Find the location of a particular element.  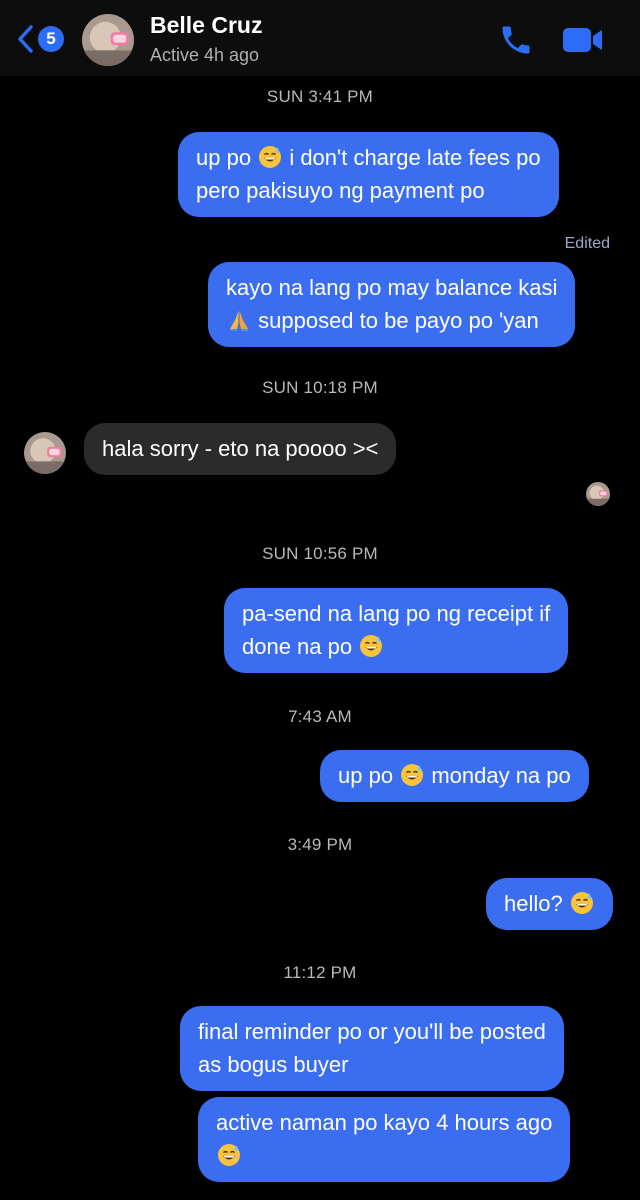

message-text: final reminder po or you'll be posted is located at coordinates (372, 1031).